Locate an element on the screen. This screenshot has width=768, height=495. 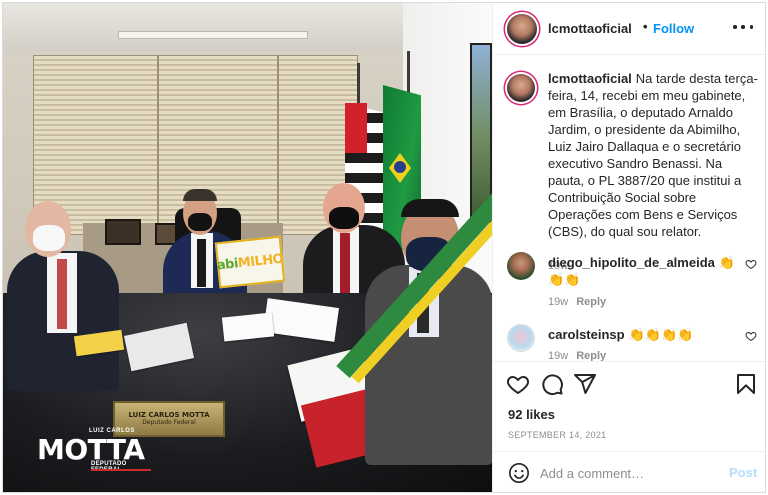
heart-icon is located at coordinates (518, 384).